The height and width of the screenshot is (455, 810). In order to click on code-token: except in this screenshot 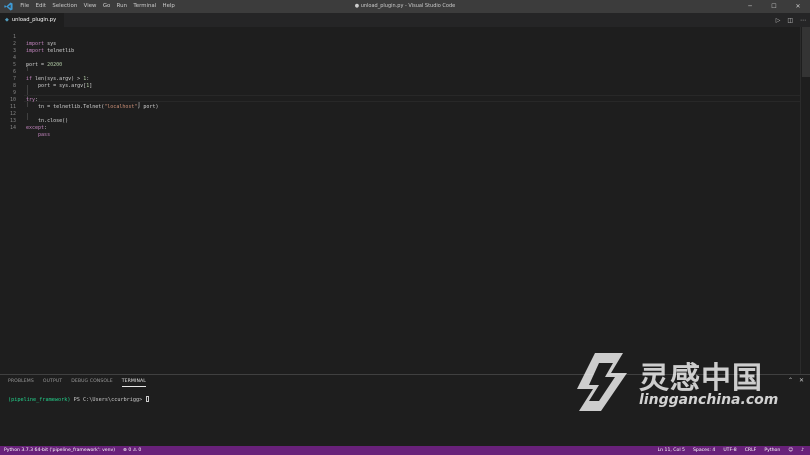, I will do `click(35, 128)`.